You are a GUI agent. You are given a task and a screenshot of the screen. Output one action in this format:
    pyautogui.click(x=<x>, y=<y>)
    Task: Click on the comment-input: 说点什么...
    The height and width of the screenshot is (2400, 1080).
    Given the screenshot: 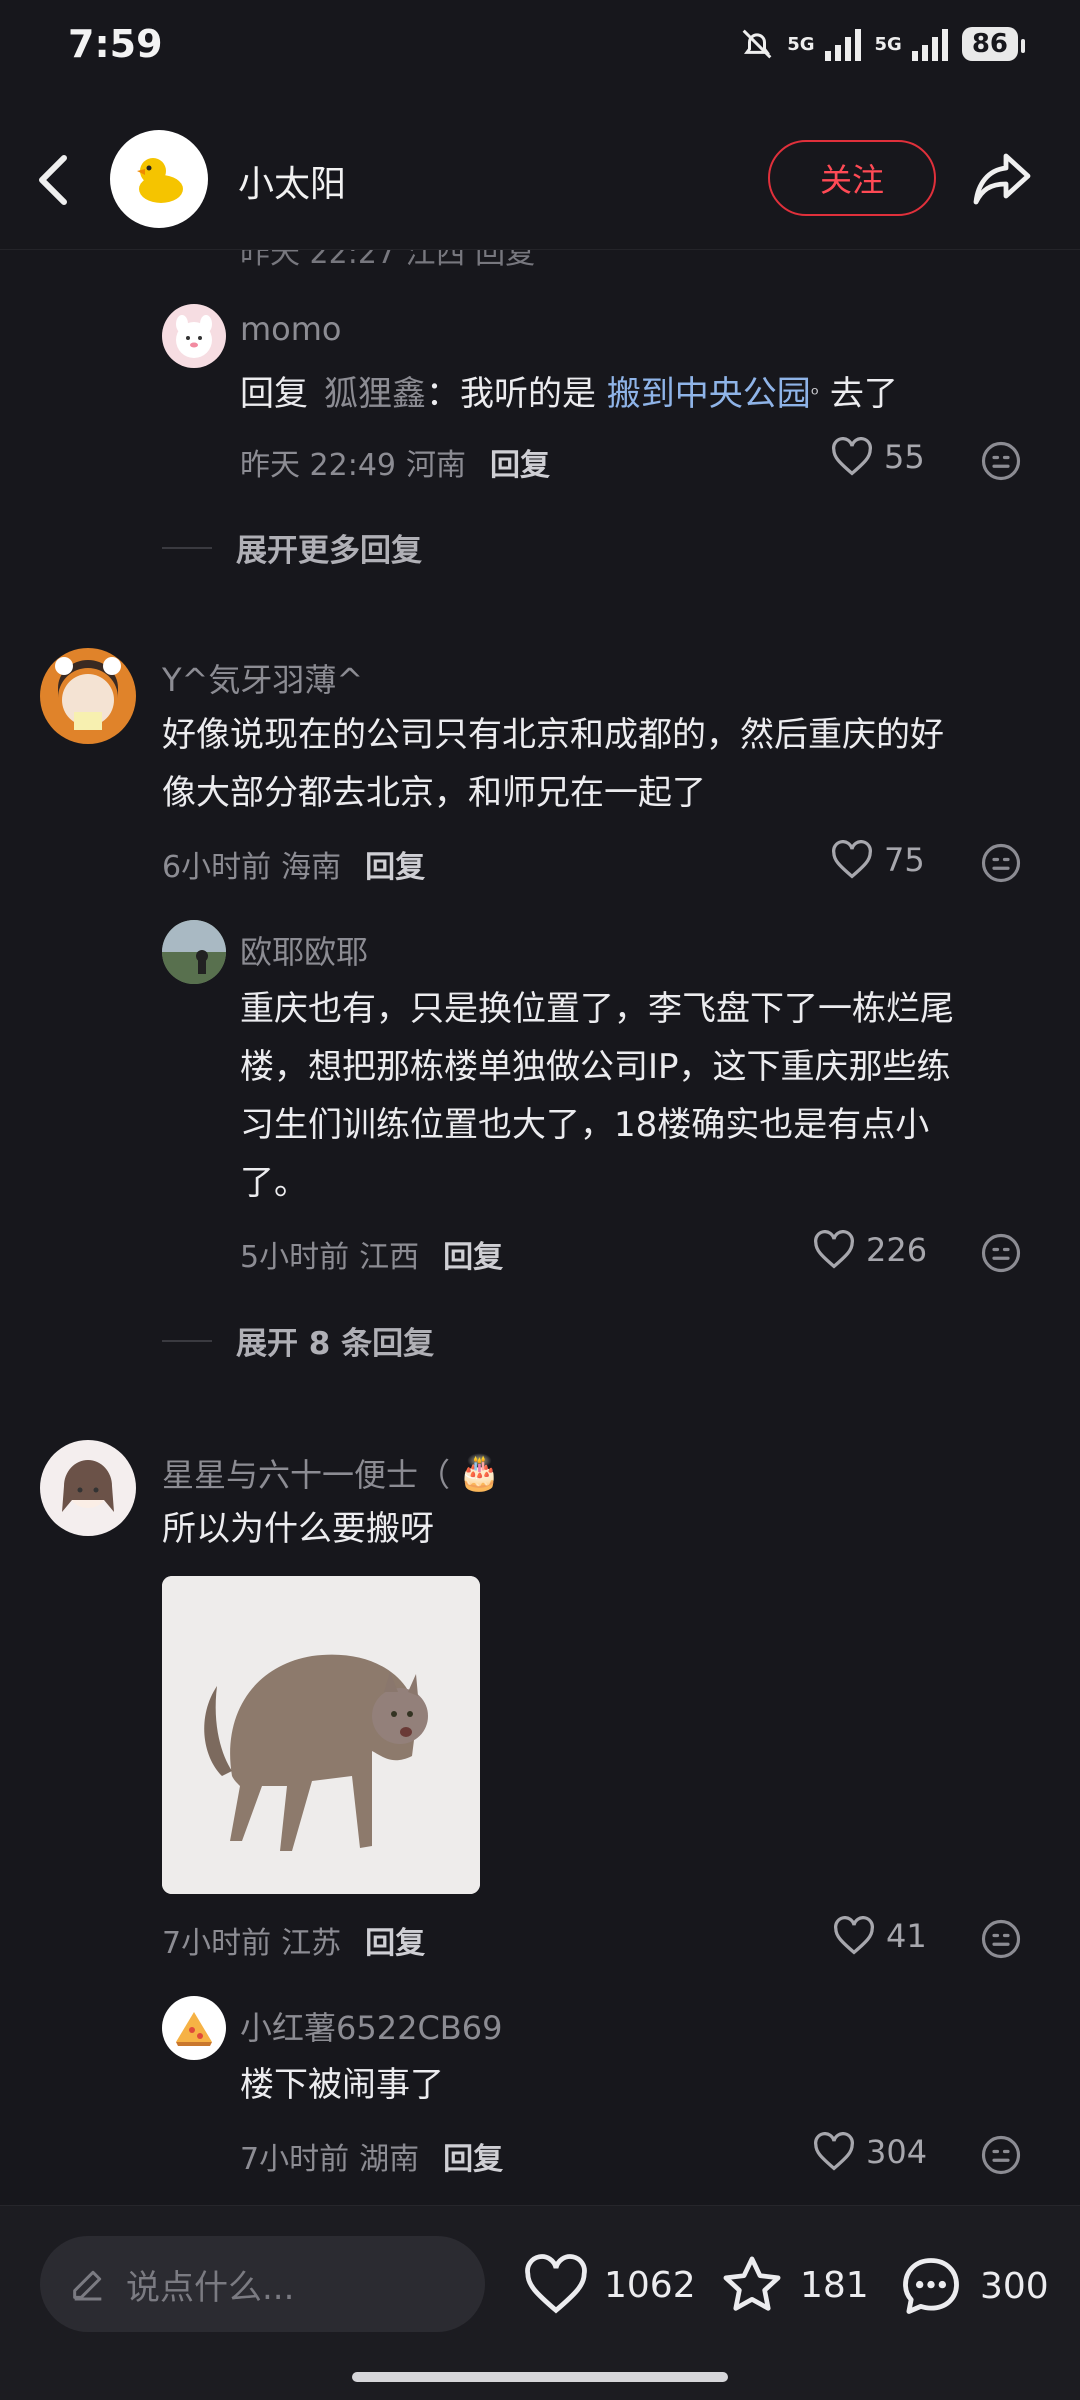 What is the action you would take?
    pyautogui.click(x=262, y=2284)
    